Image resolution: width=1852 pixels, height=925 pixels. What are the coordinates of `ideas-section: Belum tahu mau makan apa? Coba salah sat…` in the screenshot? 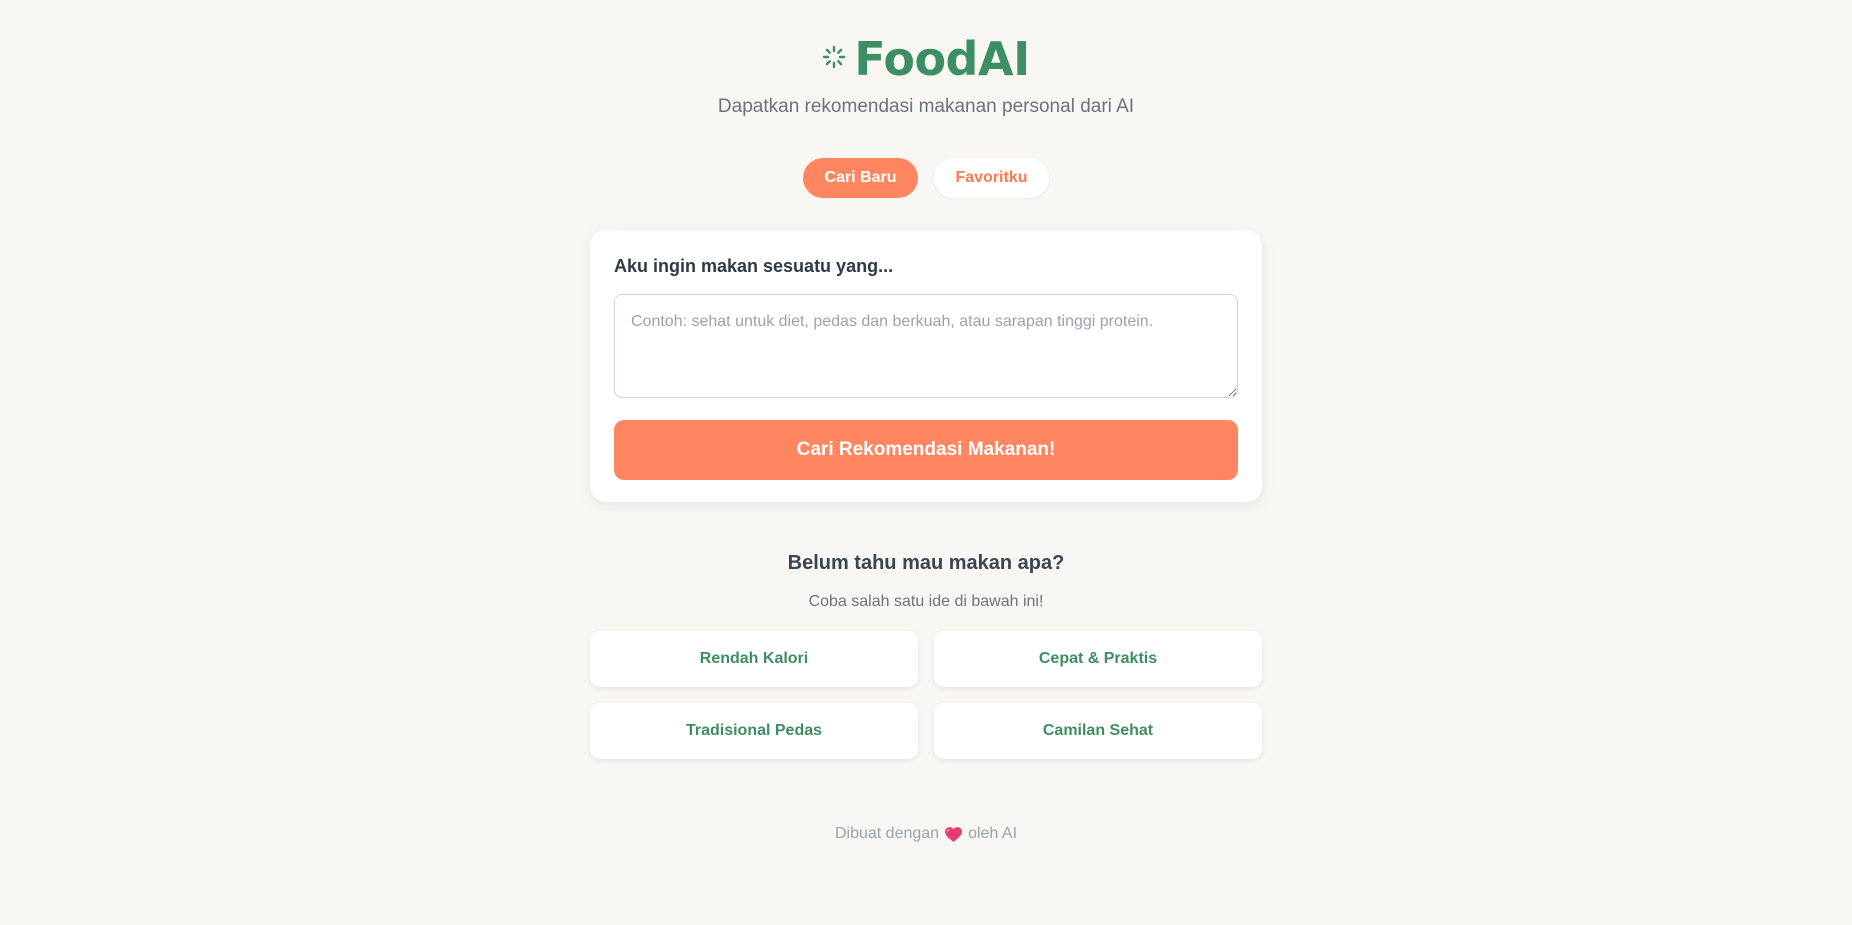 It's located at (926, 655).